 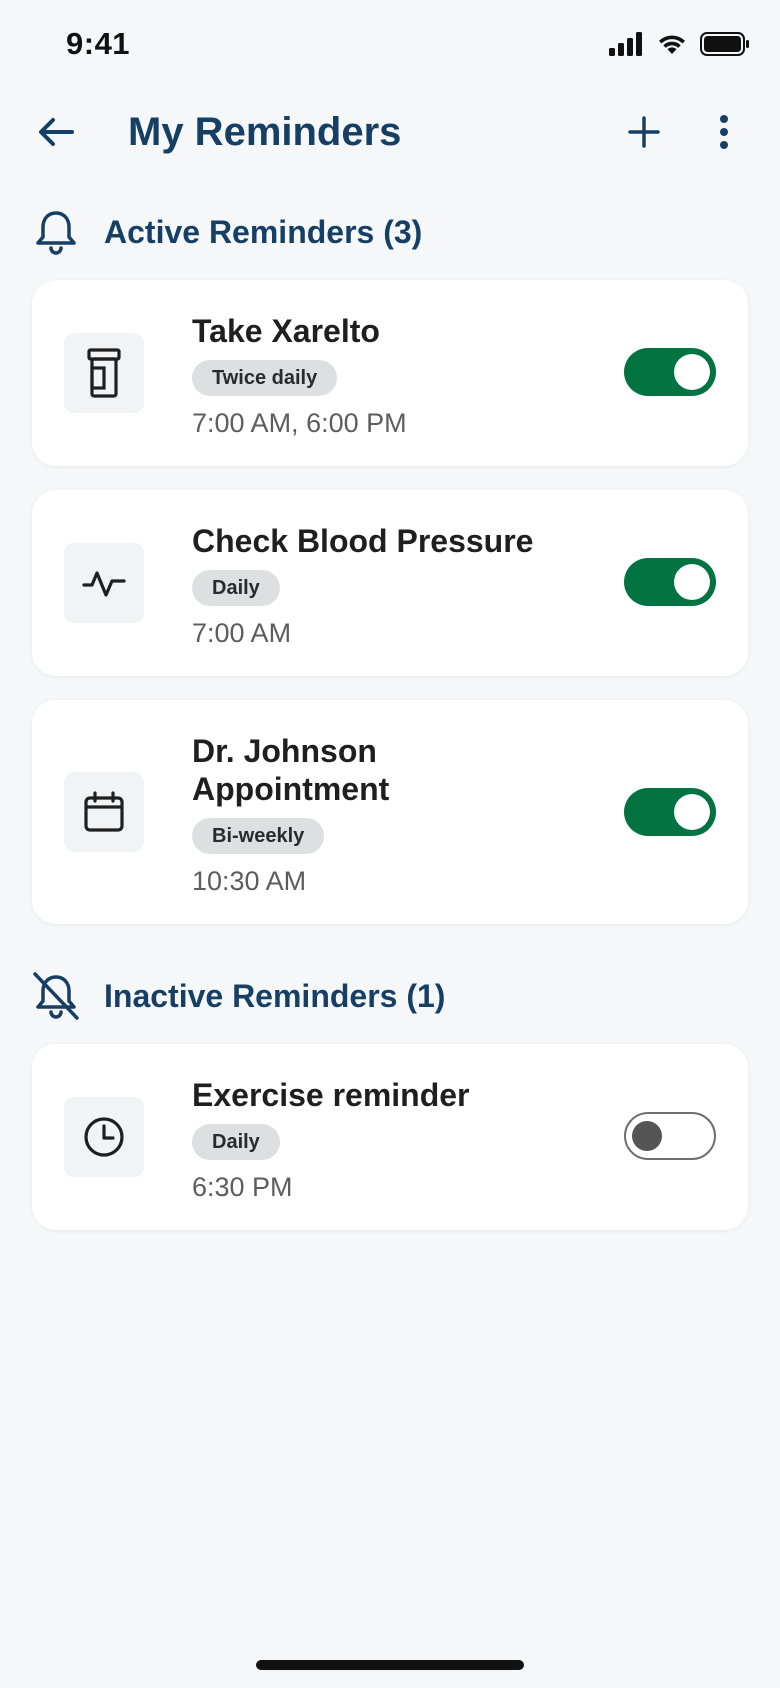 What do you see at coordinates (104, 1137) in the screenshot?
I see `clock-icon` at bounding box center [104, 1137].